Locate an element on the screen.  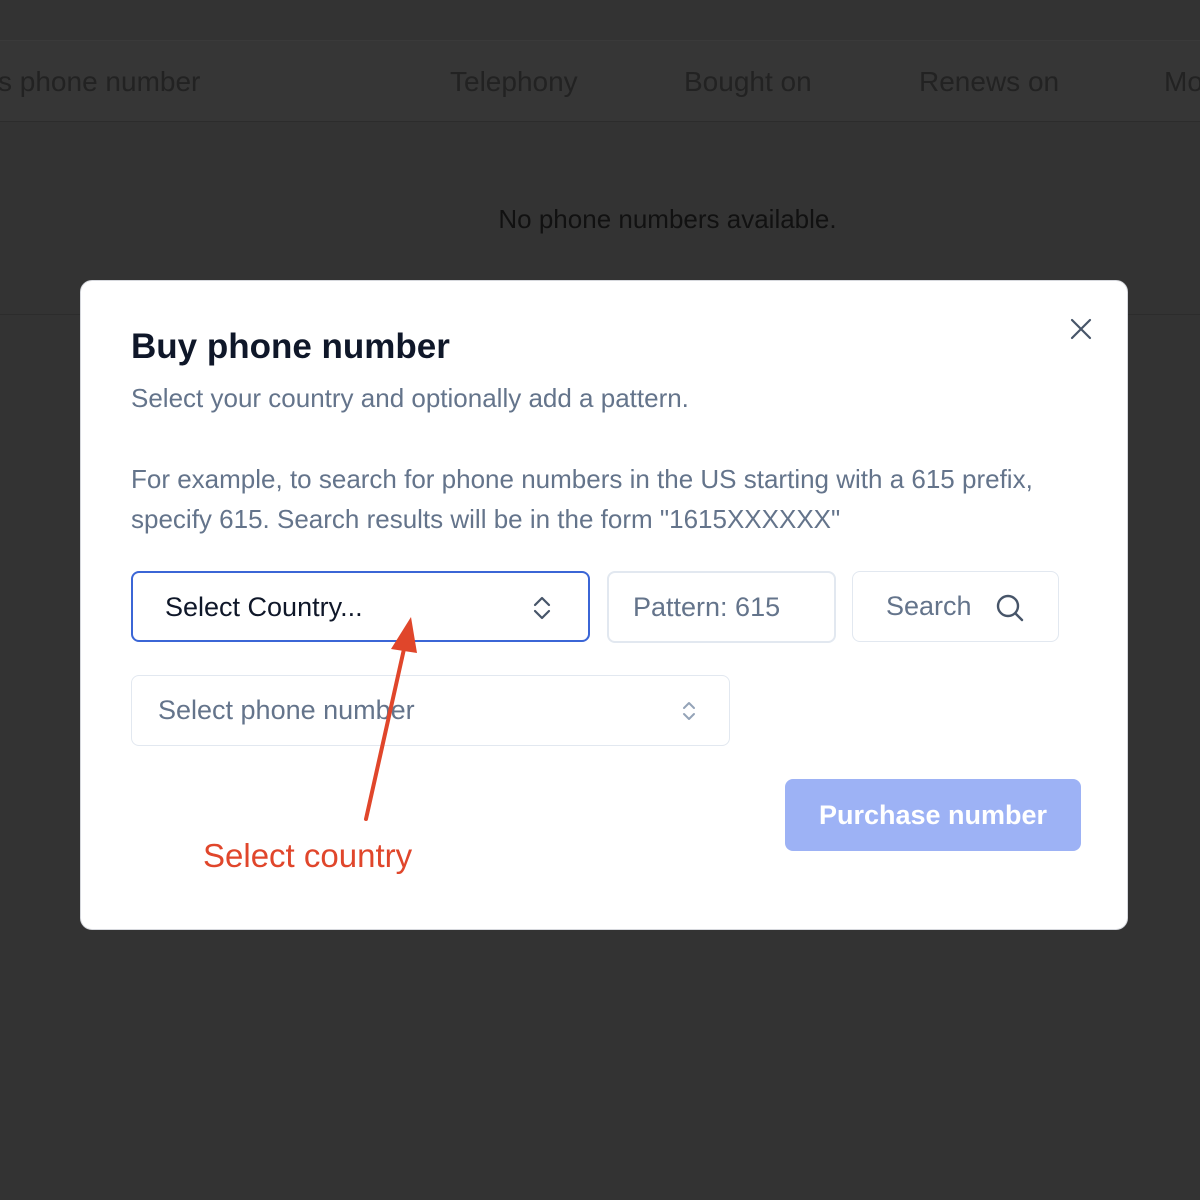
search-button-label: Search is located at coordinates (929, 606).